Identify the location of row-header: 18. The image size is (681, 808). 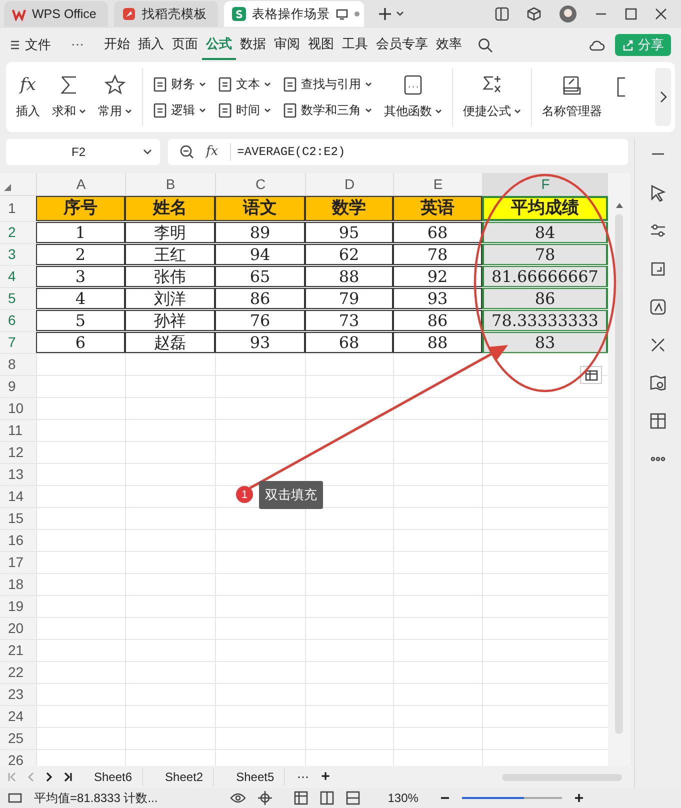
(18, 584).